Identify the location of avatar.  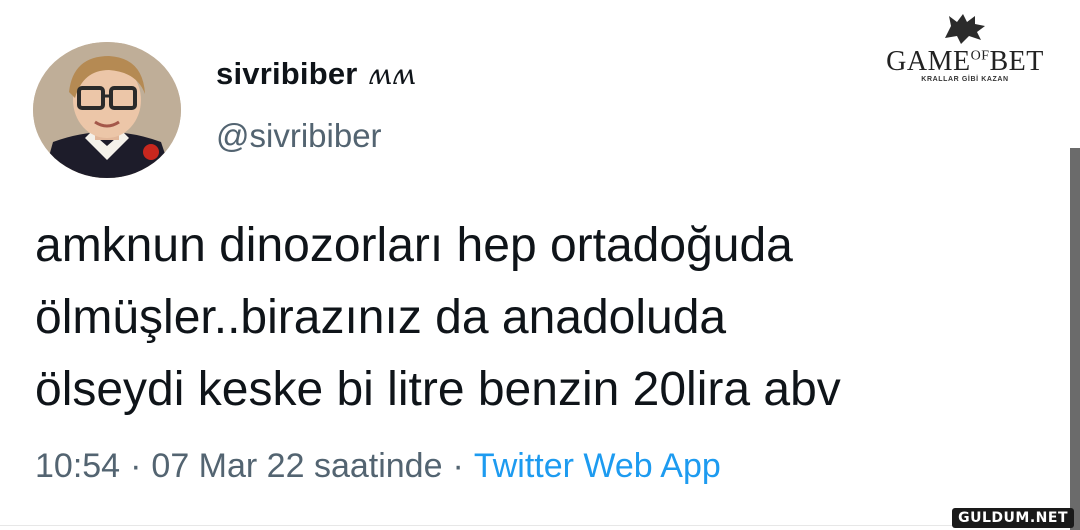
(107, 110).